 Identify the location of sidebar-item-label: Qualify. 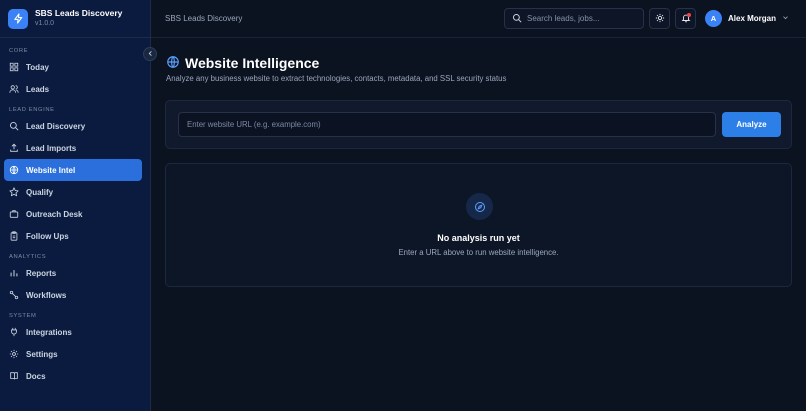
(40, 192).